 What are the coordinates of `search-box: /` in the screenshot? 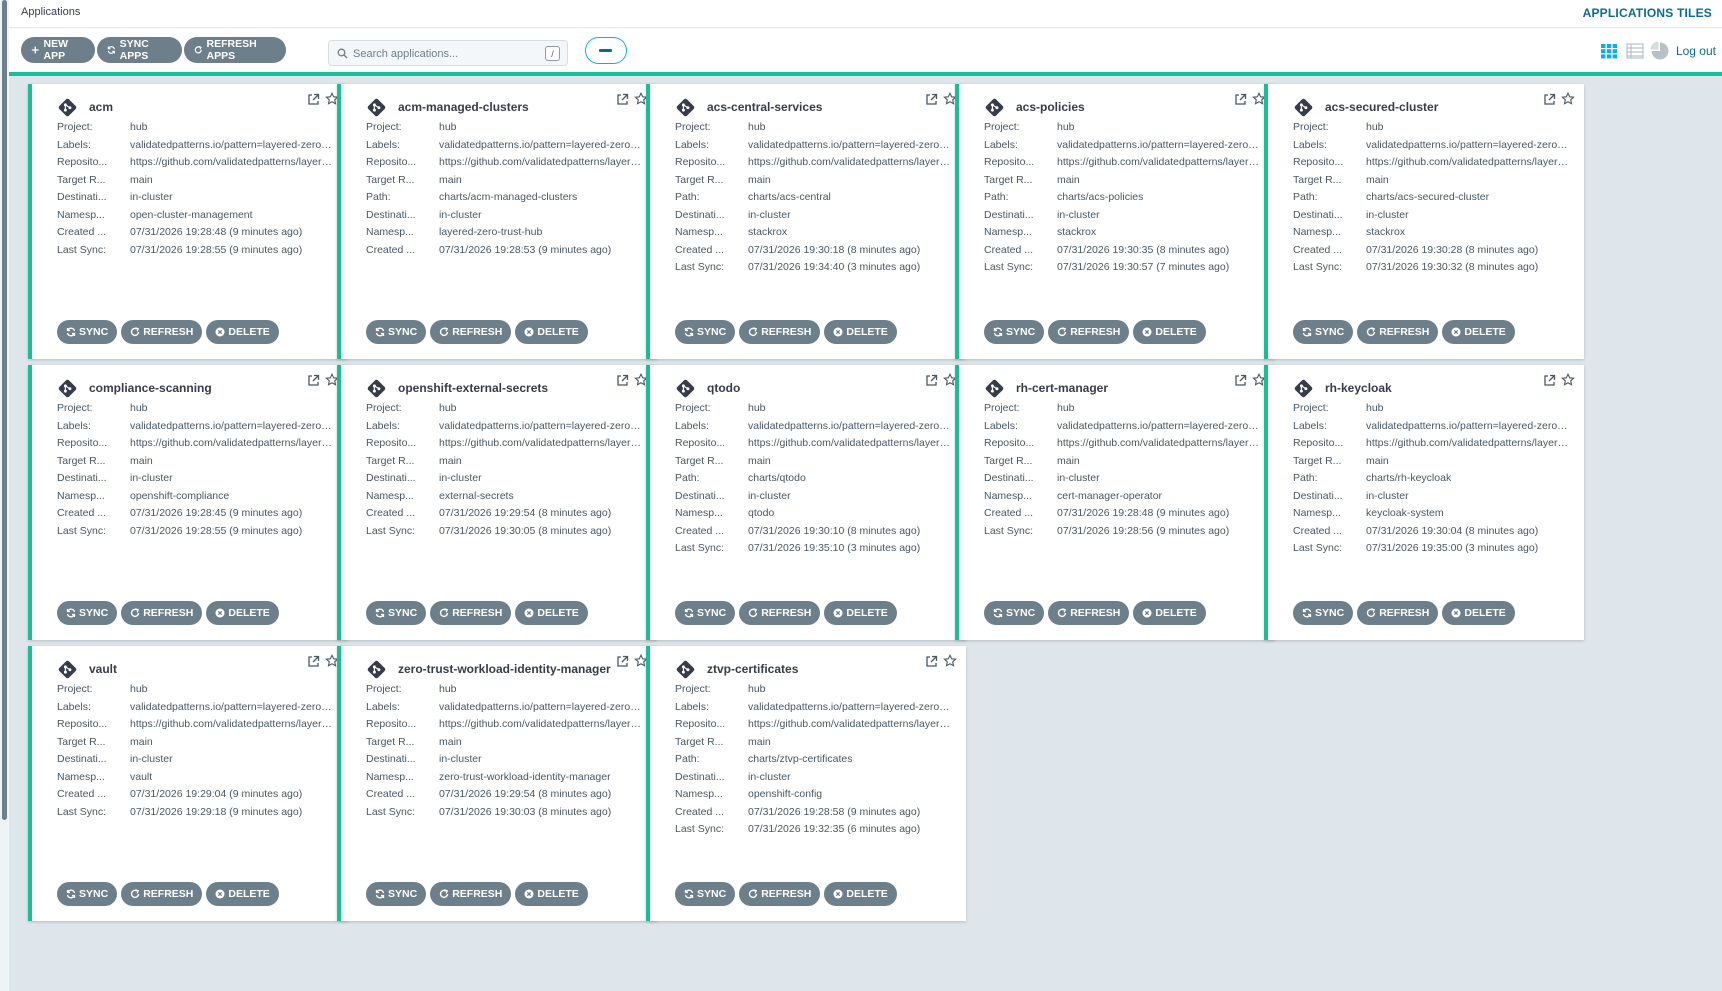 It's located at (448, 53).